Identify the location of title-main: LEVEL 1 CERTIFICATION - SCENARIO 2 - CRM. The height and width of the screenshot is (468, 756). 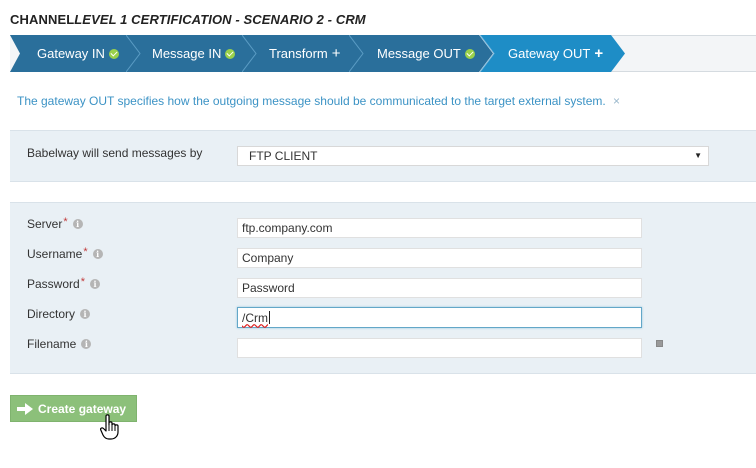
(220, 19).